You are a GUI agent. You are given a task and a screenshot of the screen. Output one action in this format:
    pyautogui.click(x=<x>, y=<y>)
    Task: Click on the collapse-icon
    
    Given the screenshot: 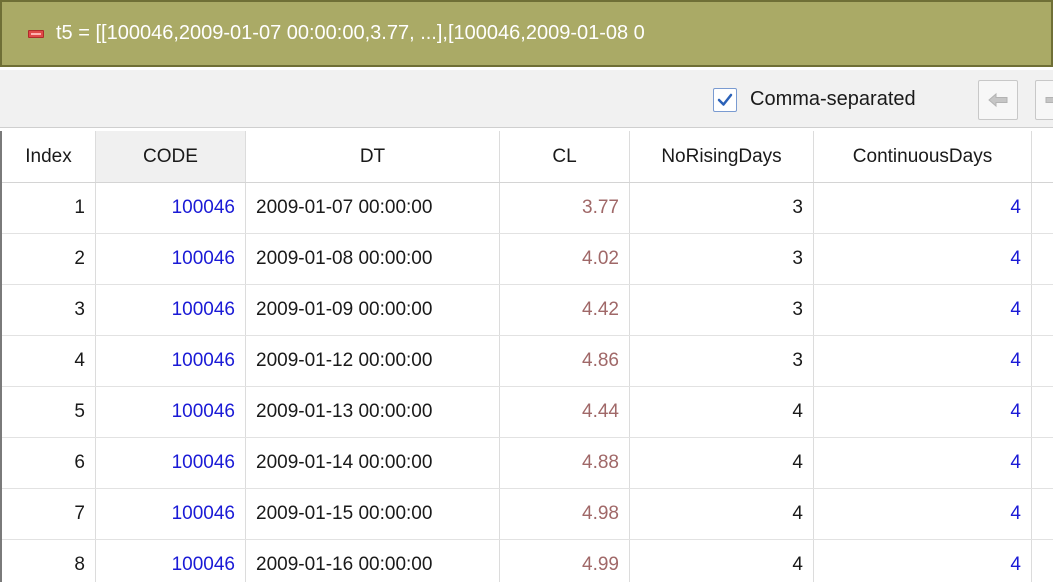 What is the action you would take?
    pyautogui.click(x=36, y=33)
    